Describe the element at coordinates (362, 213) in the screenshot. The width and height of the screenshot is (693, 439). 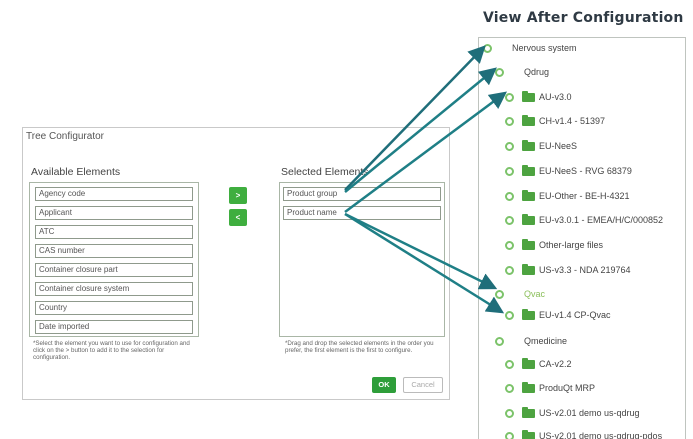
I see `selected-item-product-name: Product name` at that location.